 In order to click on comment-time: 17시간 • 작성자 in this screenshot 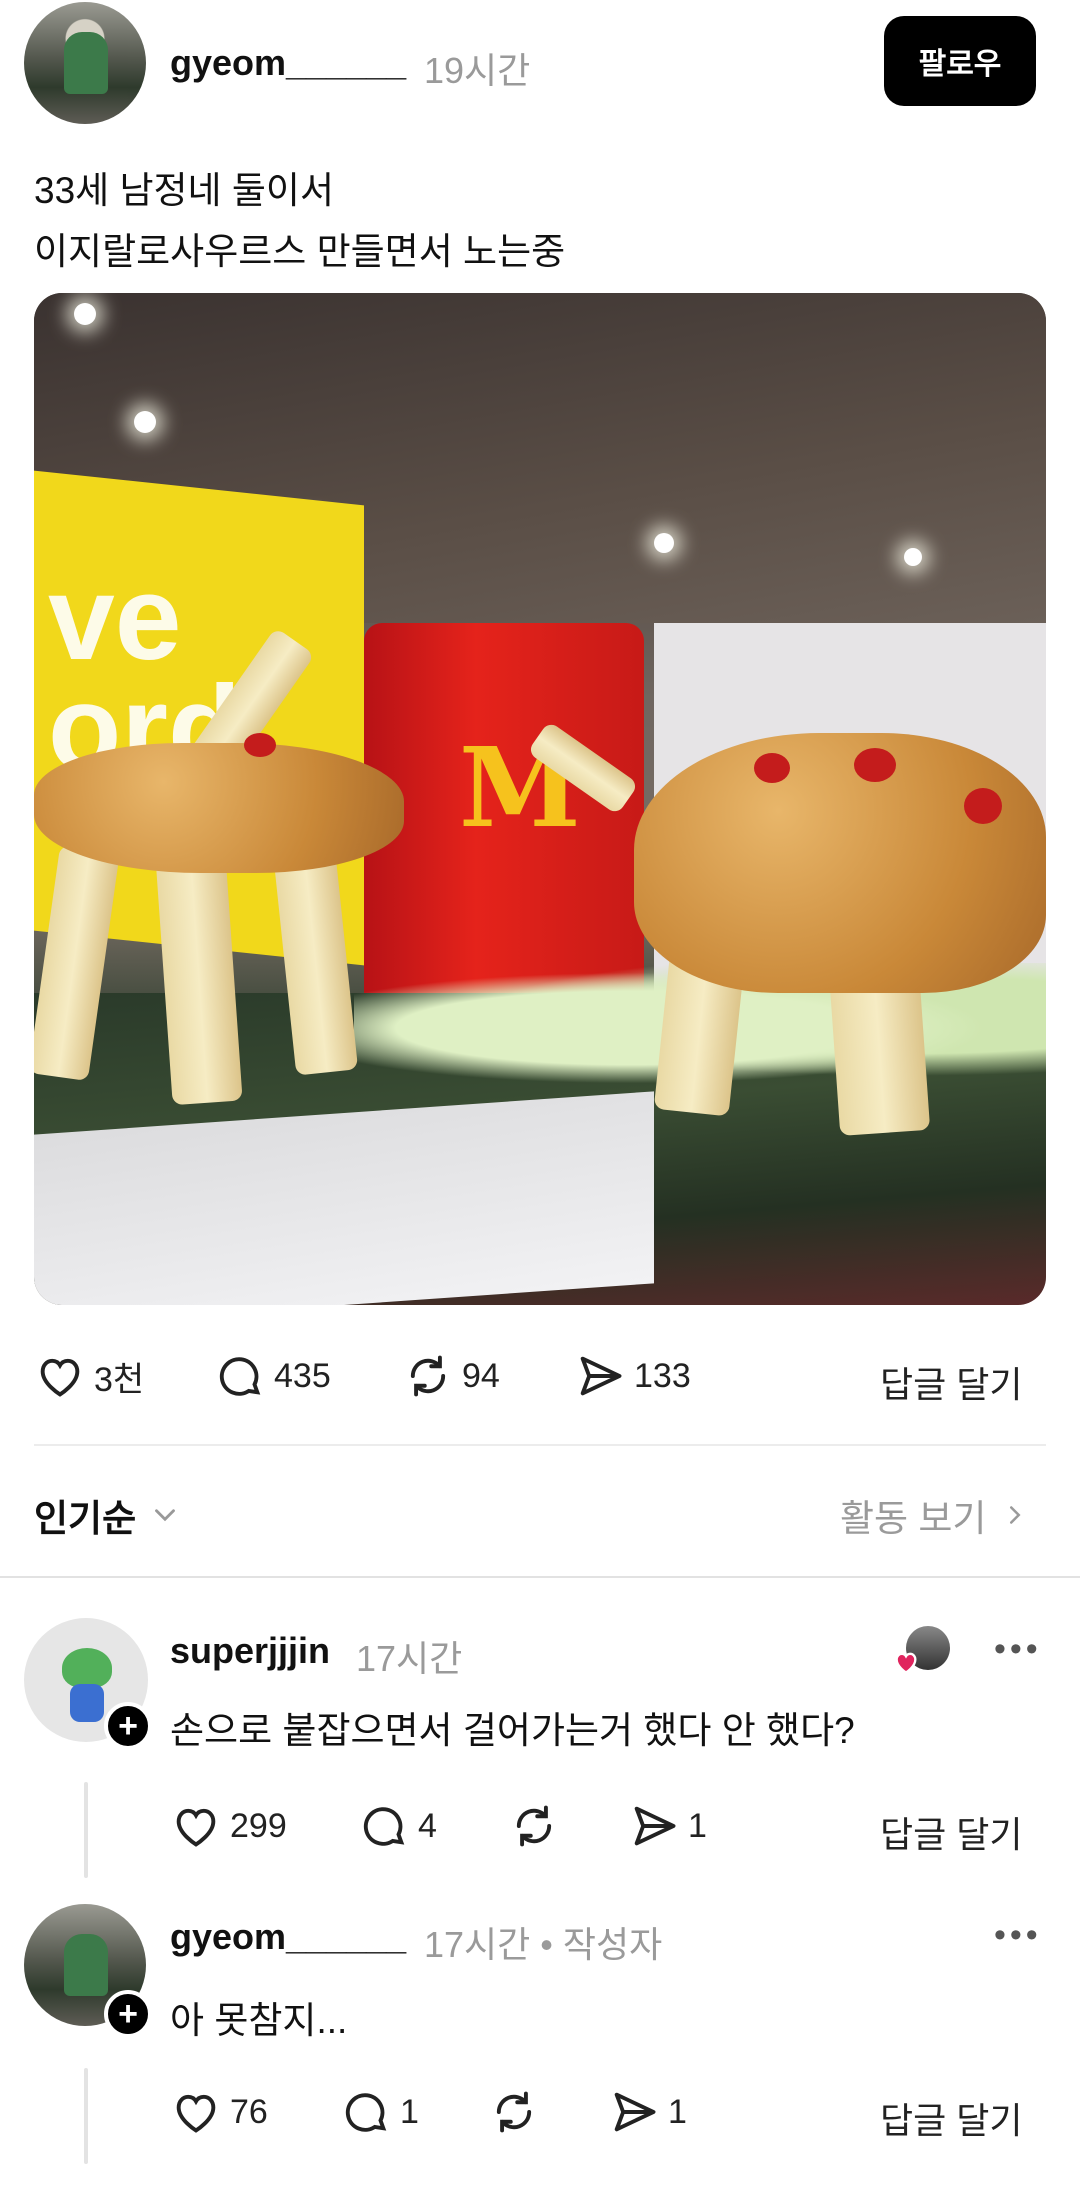, I will do `click(543, 1944)`.